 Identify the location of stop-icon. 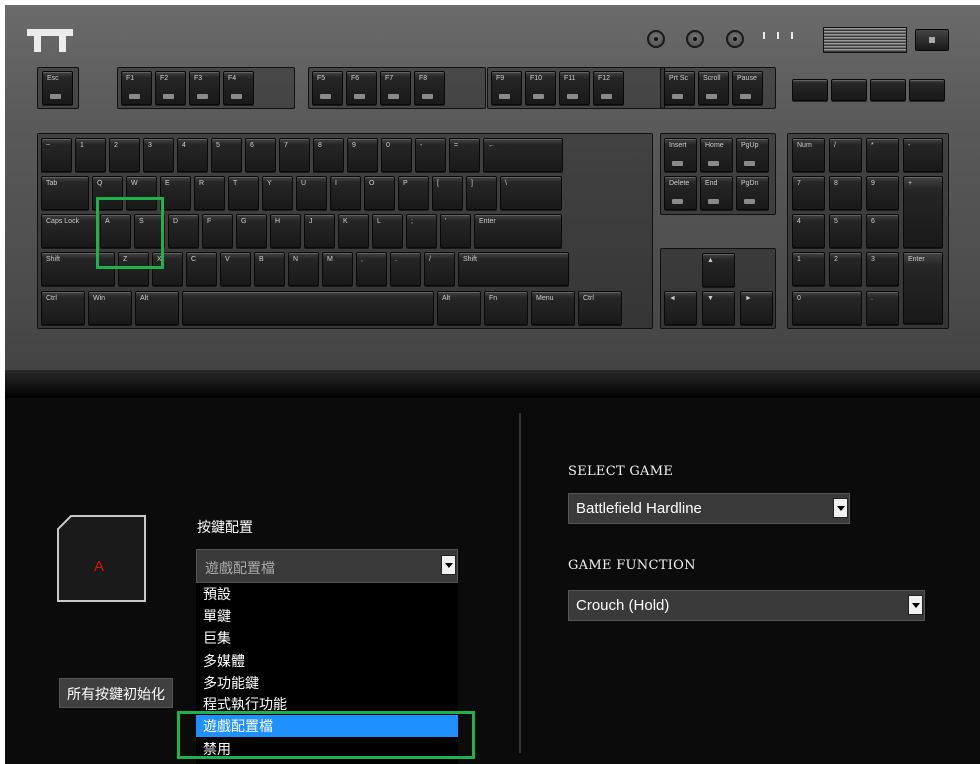
(810, 90).